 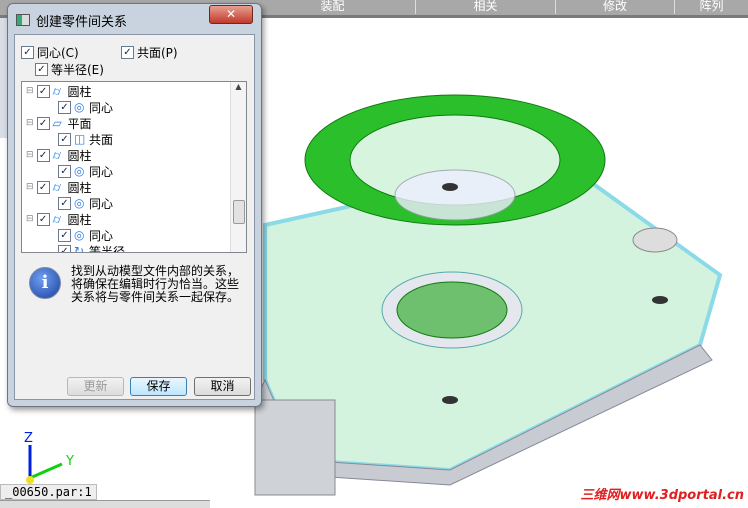 What do you see at coordinates (238, 86) in the screenshot?
I see `scroll-up-icon: ▲` at bounding box center [238, 86].